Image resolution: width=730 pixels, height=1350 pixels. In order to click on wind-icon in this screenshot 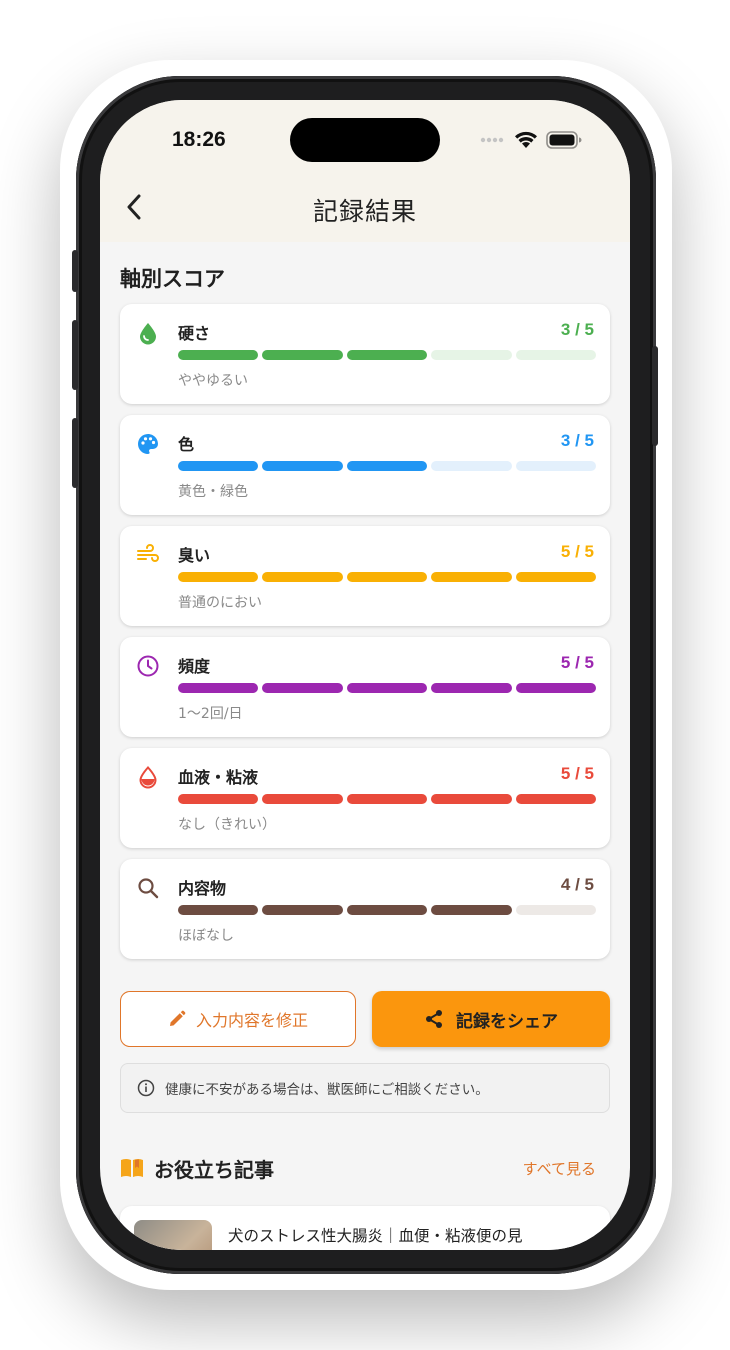, I will do `click(148, 555)`.